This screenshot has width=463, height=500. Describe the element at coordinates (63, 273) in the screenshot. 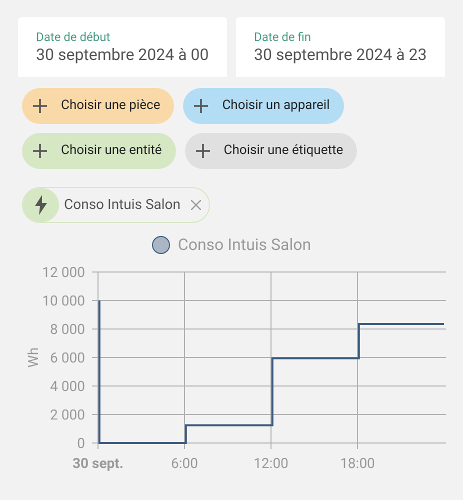

I see `y-tick-label: 12 000` at that location.